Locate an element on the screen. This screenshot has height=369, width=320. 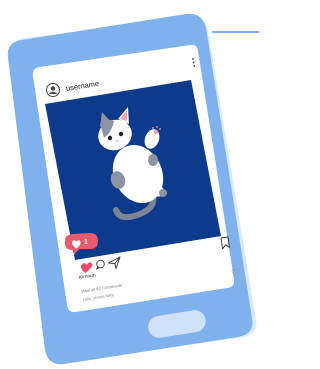
avatar-icon is located at coordinates (53, 90).